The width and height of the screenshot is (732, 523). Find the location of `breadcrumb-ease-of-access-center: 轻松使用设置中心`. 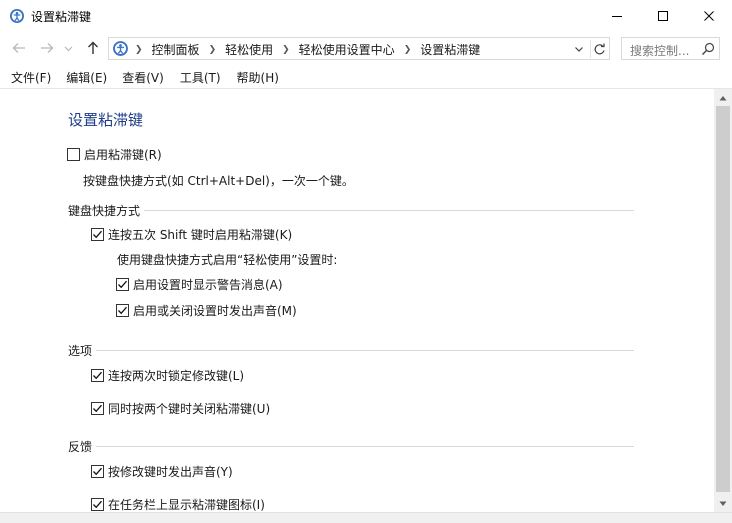

breadcrumb-ease-of-access-center: 轻松使用设置中心 is located at coordinates (347, 49).